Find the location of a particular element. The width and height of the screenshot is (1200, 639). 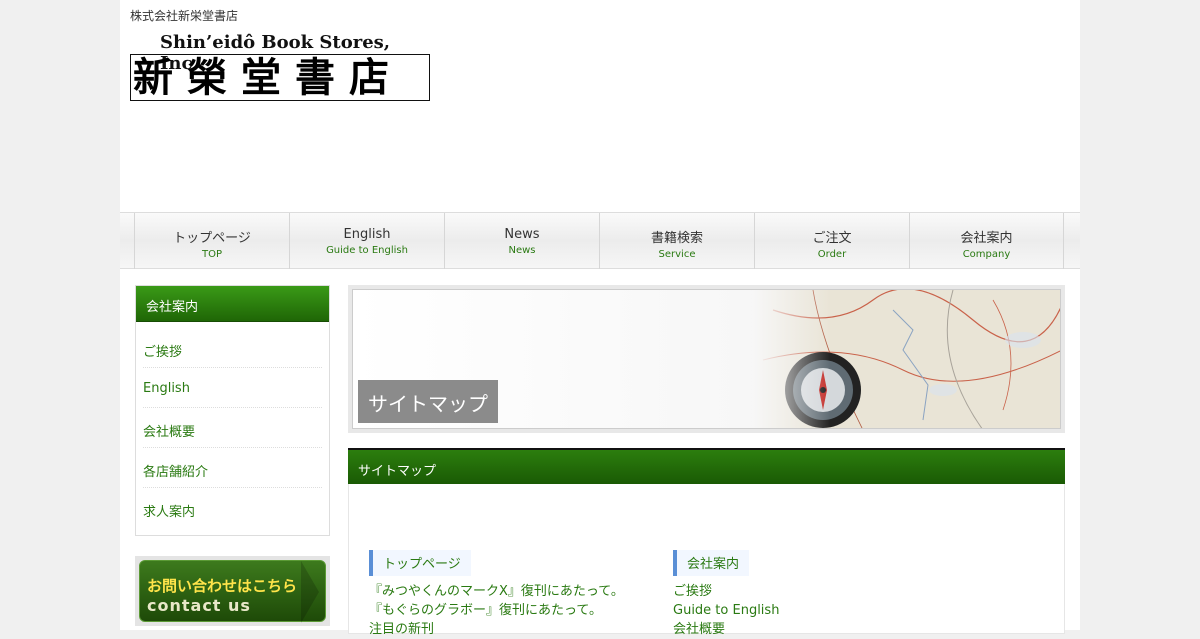

nav-item-sublabel: TOP is located at coordinates (211, 254).